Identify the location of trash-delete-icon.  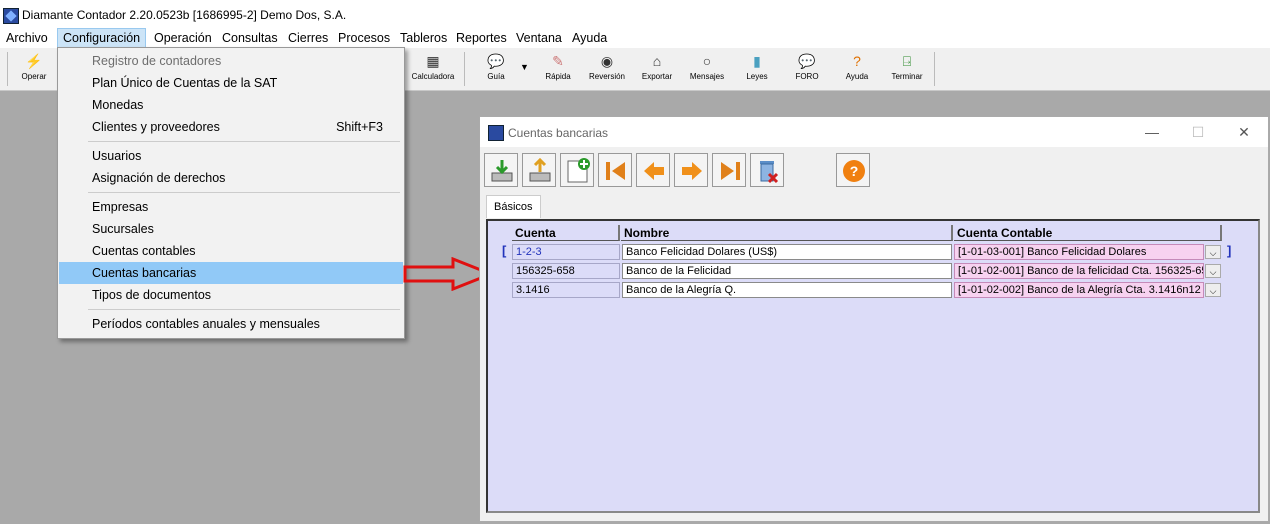
(769, 172).